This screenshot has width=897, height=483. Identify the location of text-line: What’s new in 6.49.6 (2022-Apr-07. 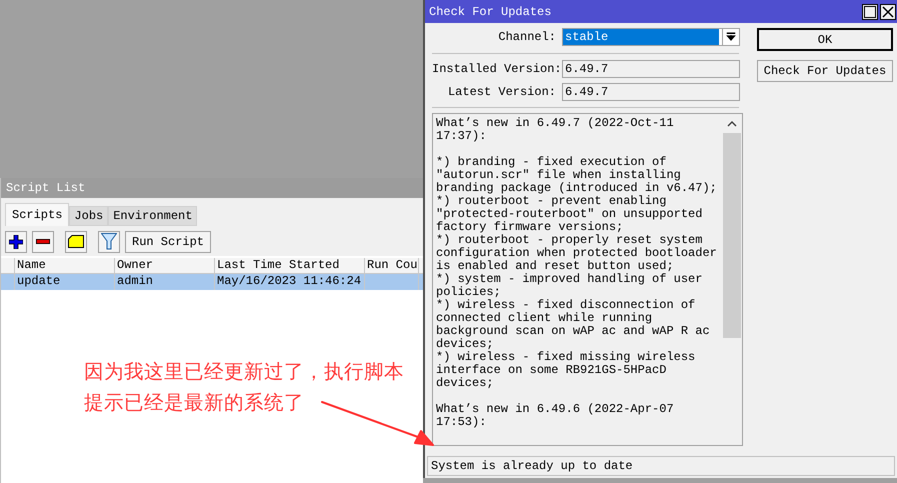
(555, 409).